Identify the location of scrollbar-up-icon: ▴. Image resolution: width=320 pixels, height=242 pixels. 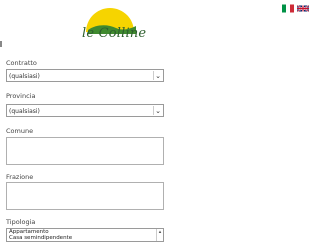
(159, 235).